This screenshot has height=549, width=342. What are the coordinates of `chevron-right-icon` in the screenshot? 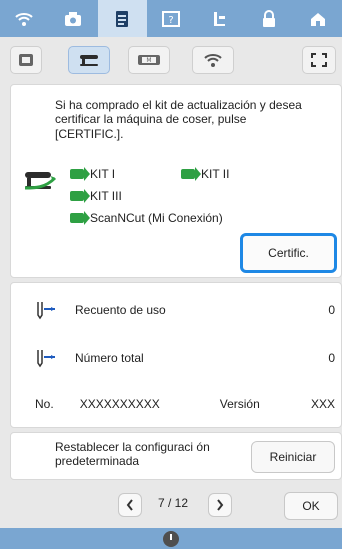 It's located at (220, 505).